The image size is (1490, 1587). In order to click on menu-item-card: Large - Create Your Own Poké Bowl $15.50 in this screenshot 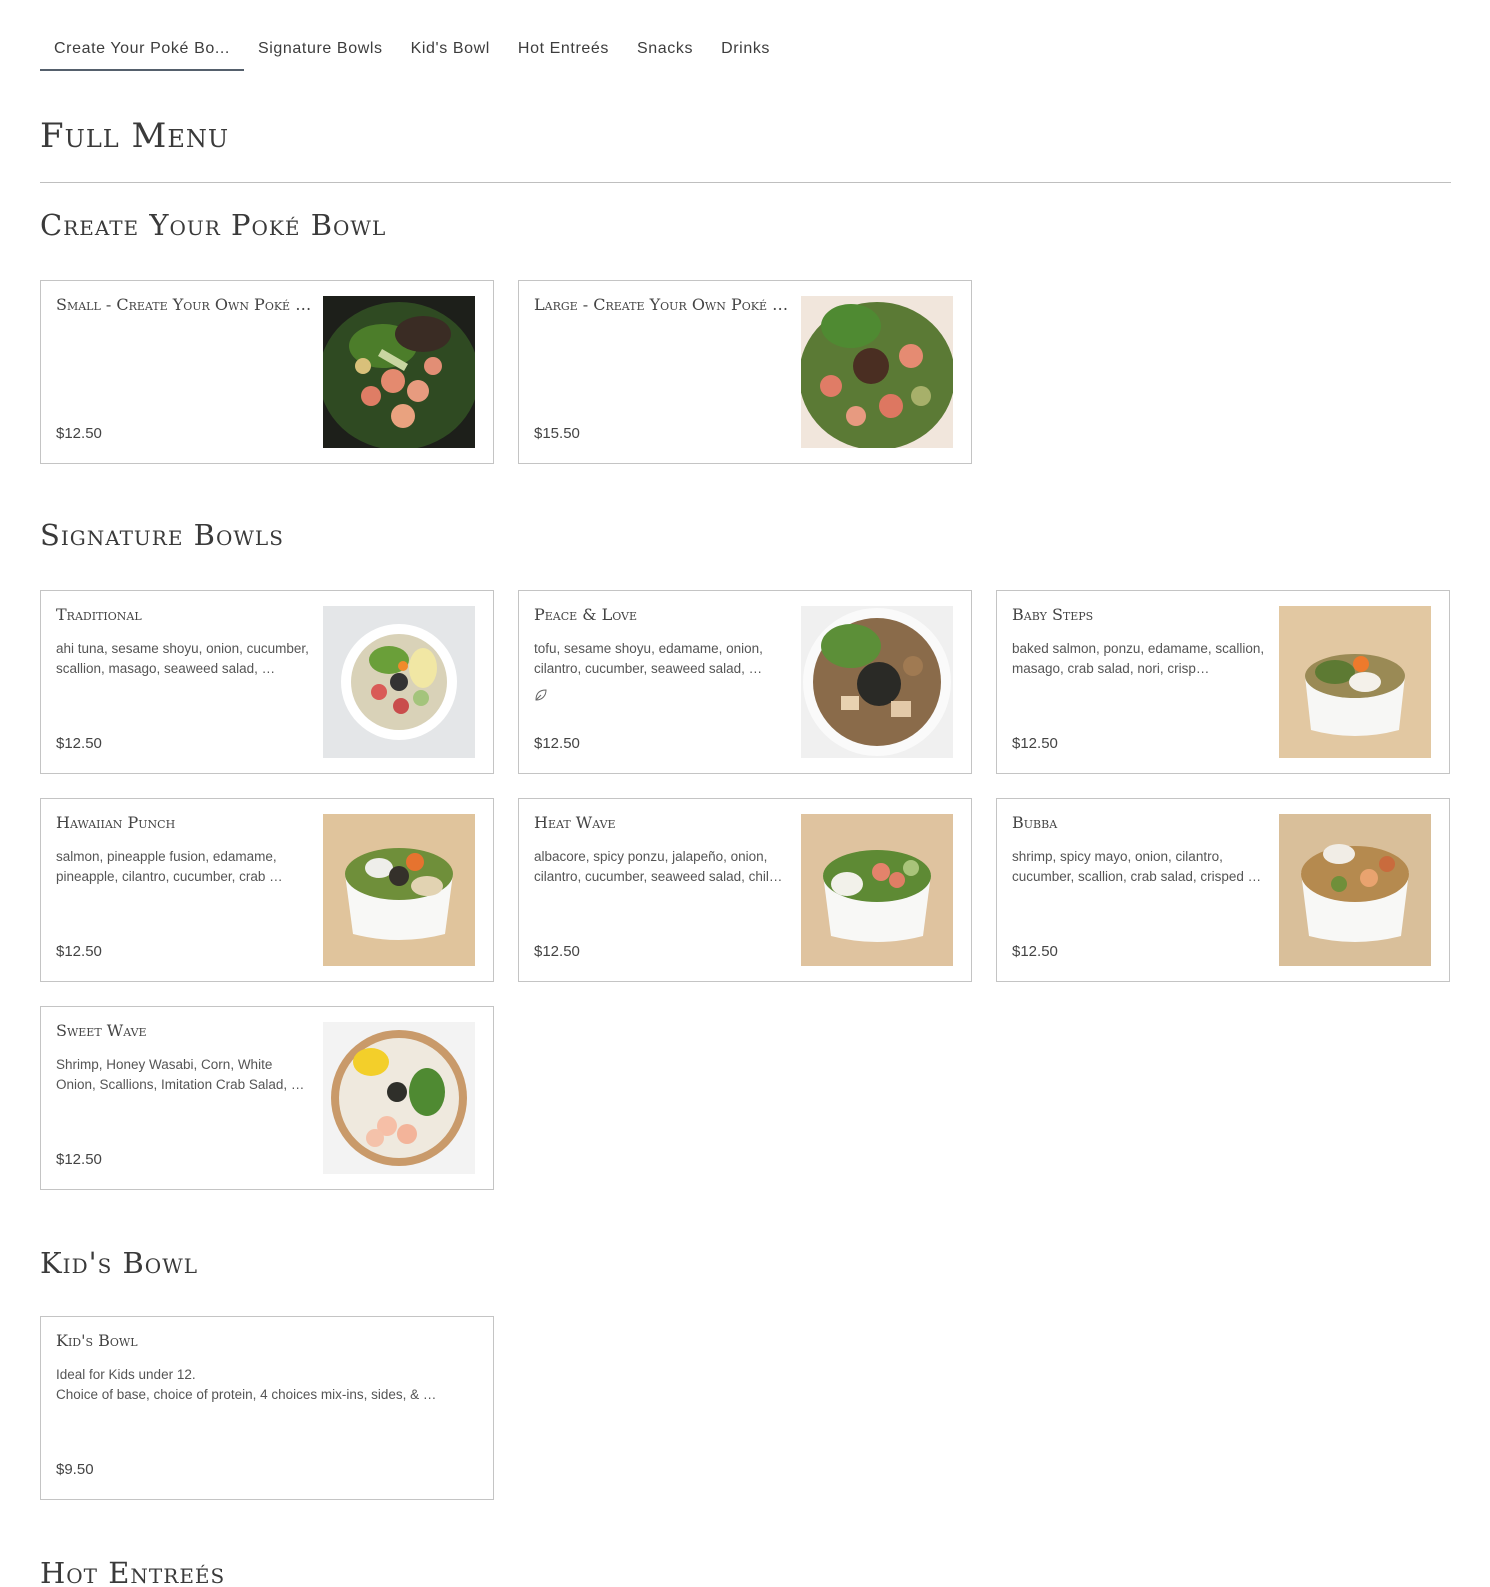, I will do `click(745, 372)`.